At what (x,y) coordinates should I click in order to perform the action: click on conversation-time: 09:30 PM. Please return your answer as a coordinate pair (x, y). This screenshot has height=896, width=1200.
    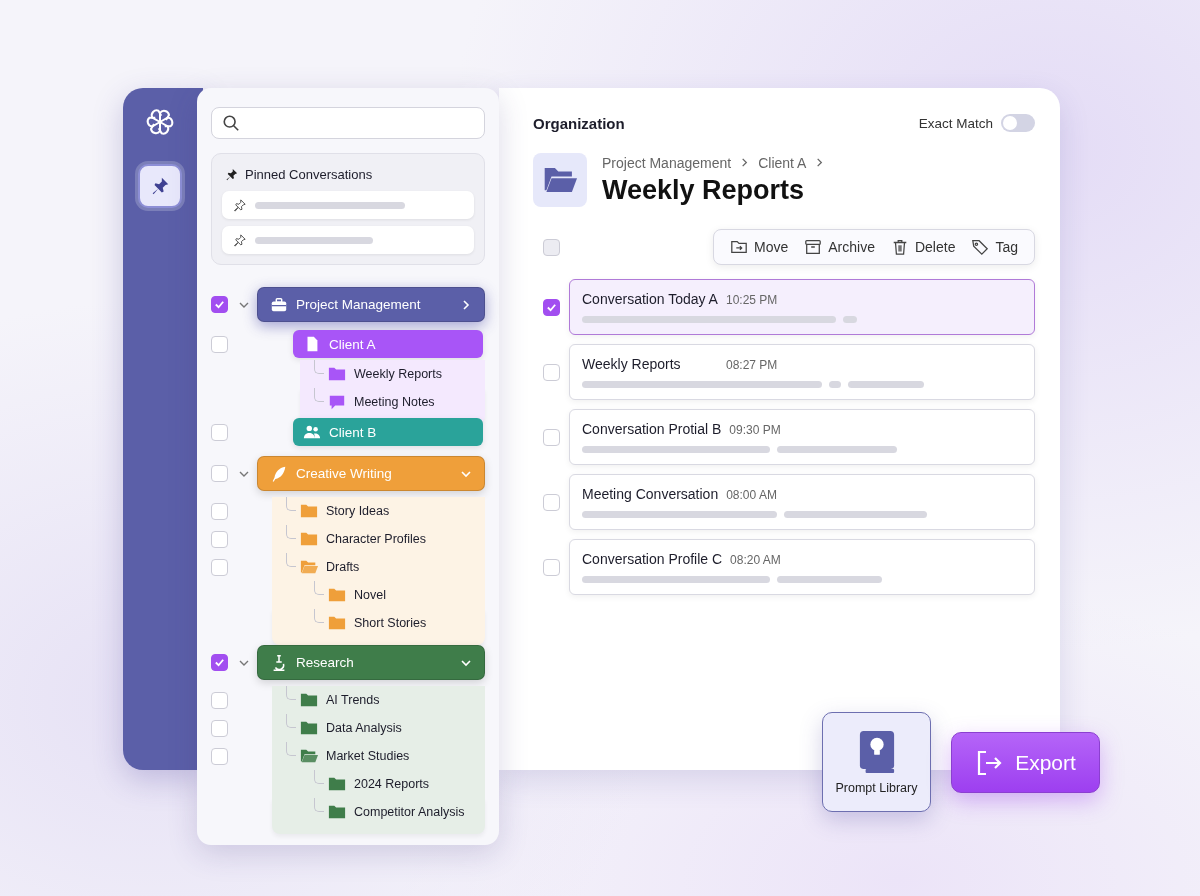
    Looking at the image, I should click on (755, 430).